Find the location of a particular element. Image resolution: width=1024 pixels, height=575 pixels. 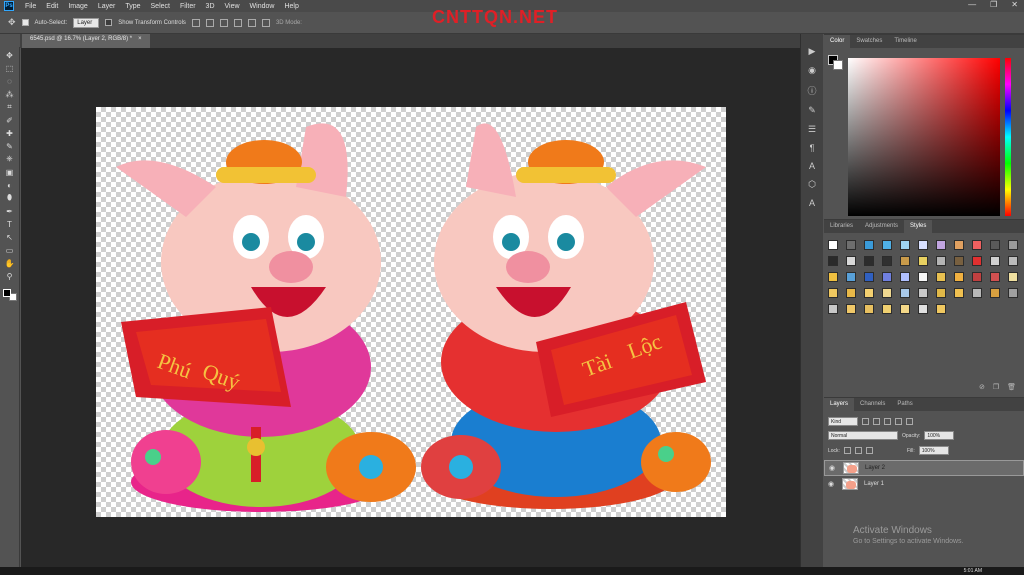

tab-adjustments: Adjustments is located at coordinates (881, 226).